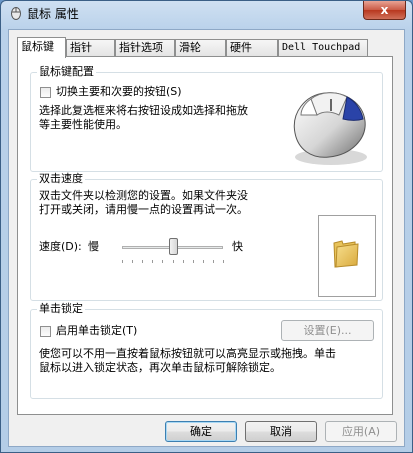 This screenshot has width=413, height=453. Describe the element at coordinates (323, 47) in the screenshot. I see `tab-dell-touchpad: Dell Touchpad` at that location.